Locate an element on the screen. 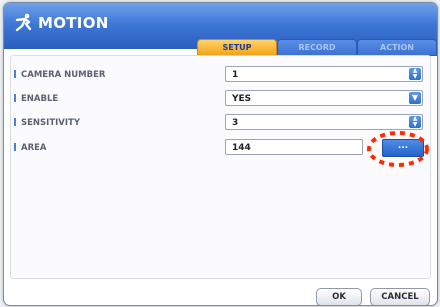 This screenshot has width=440, height=307. enable-label: ENABLE is located at coordinates (36, 99).